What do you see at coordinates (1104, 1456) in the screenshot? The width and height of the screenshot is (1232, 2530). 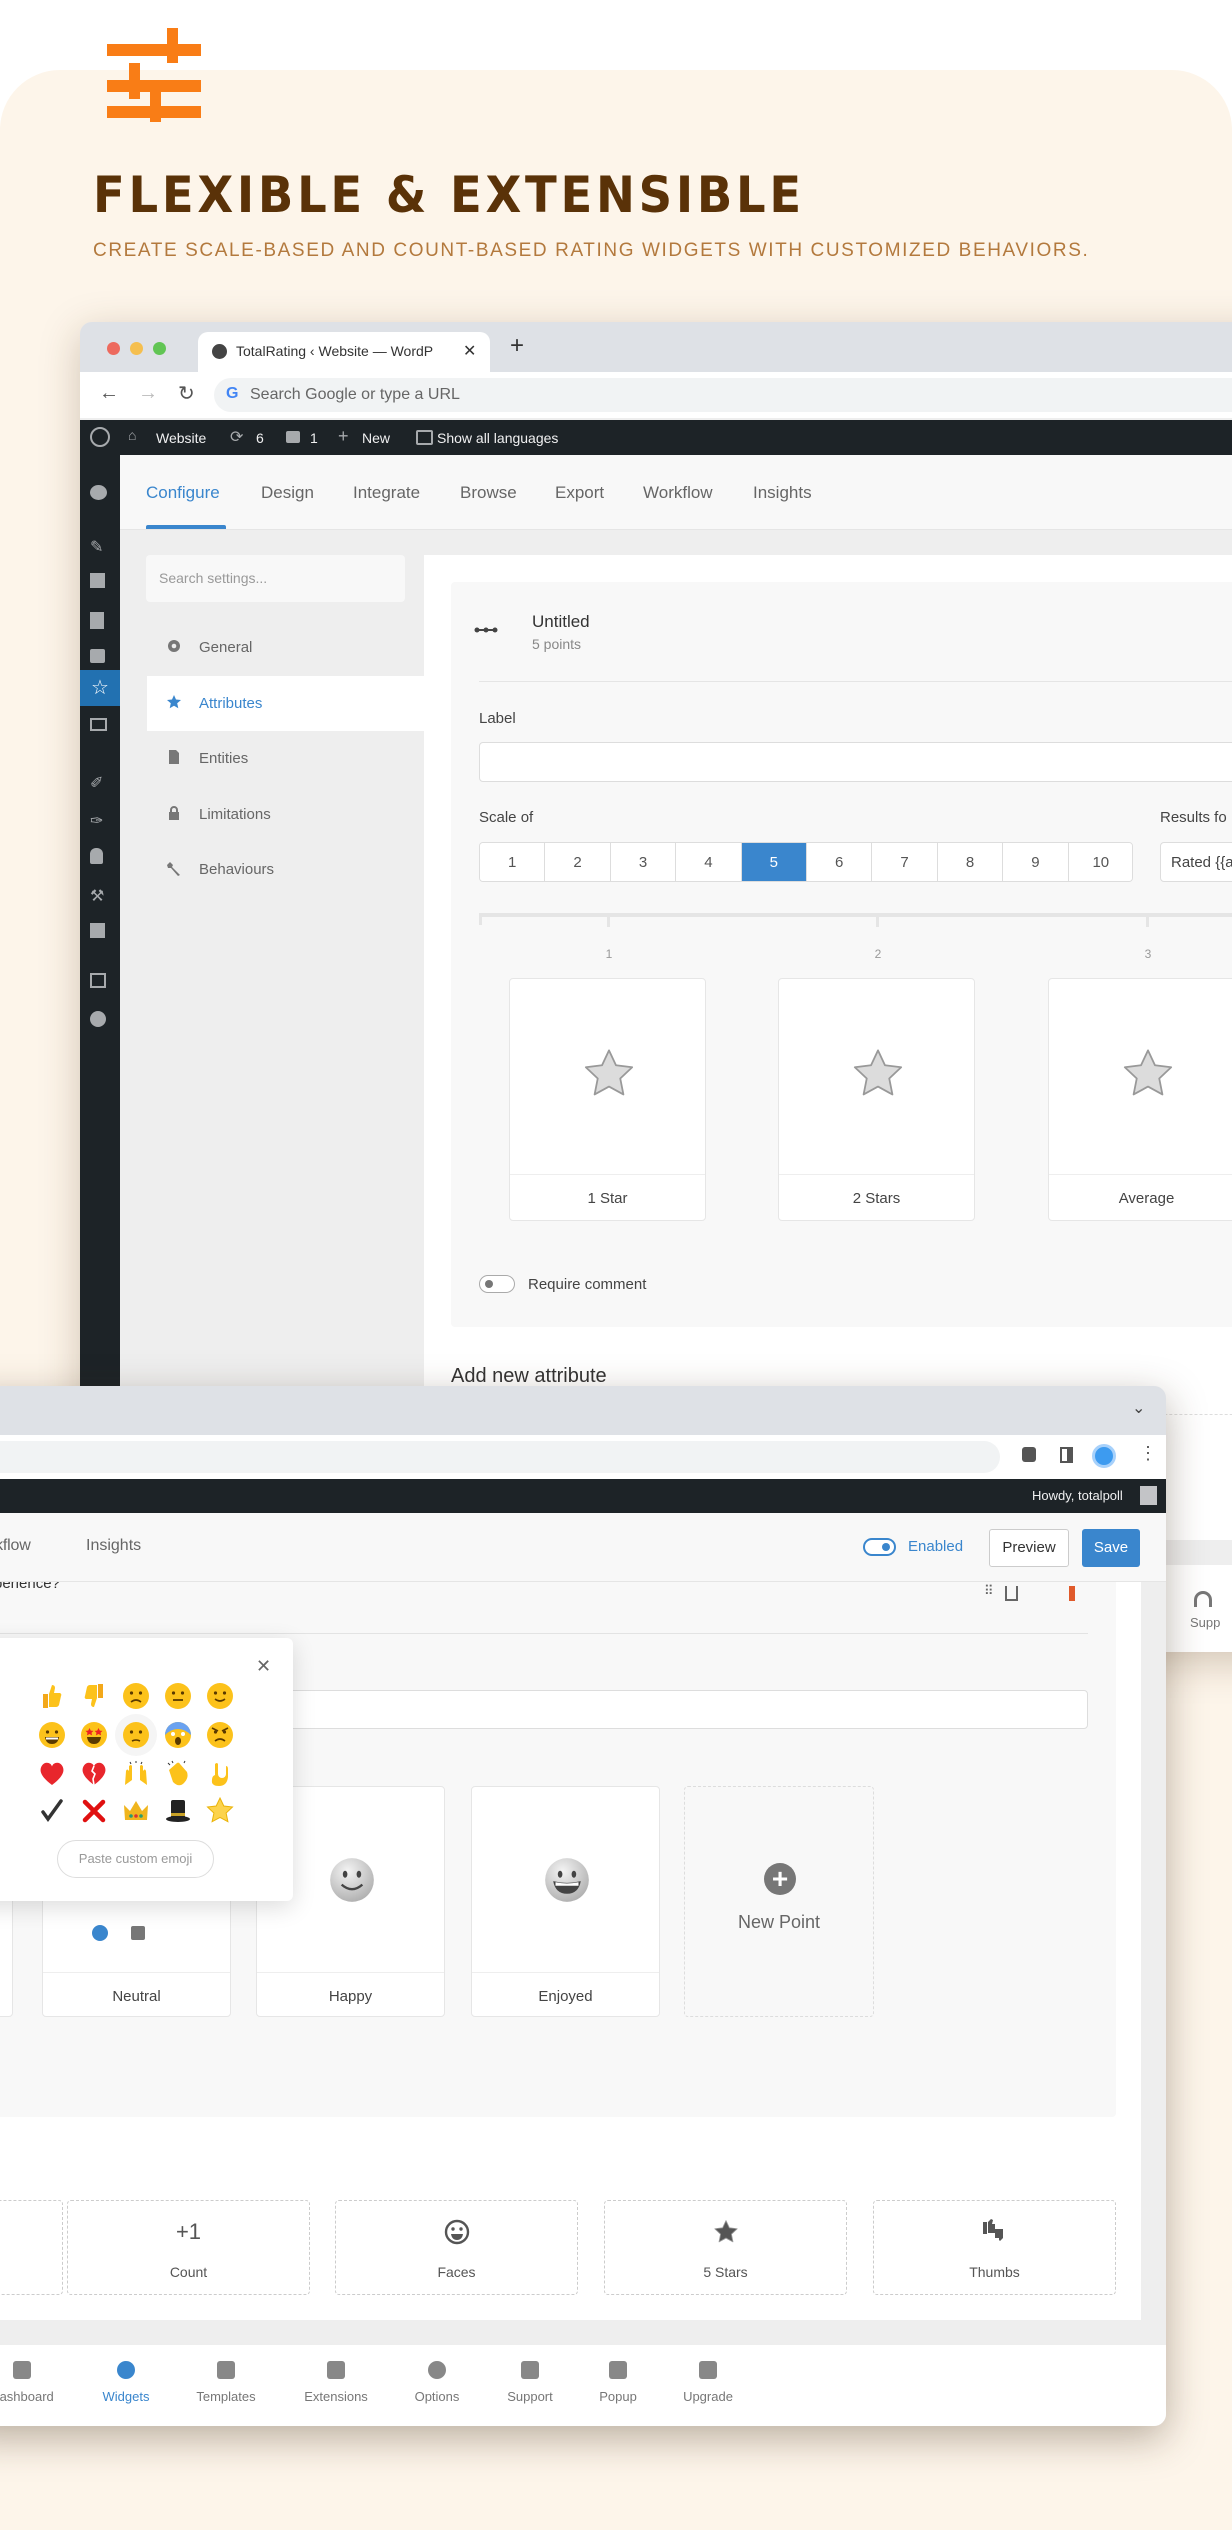 I see `profile-avatar` at bounding box center [1104, 1456].